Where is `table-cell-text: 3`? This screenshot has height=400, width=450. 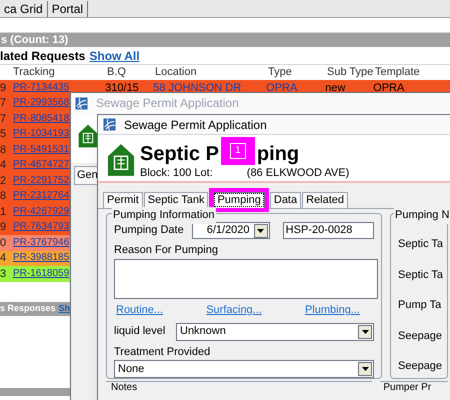
table-cell-text: 3 is located at coordinates (4, 273).